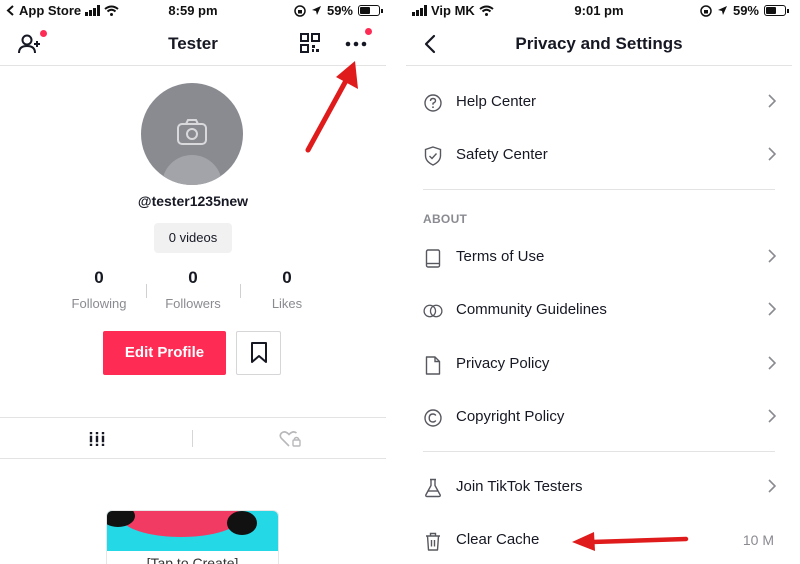 The image size is (800, 564). What do you see at coordinates (498, 539) in the screenshot?
I see `settings-item-label: Clear Cache` at bounding box center [498, 539].